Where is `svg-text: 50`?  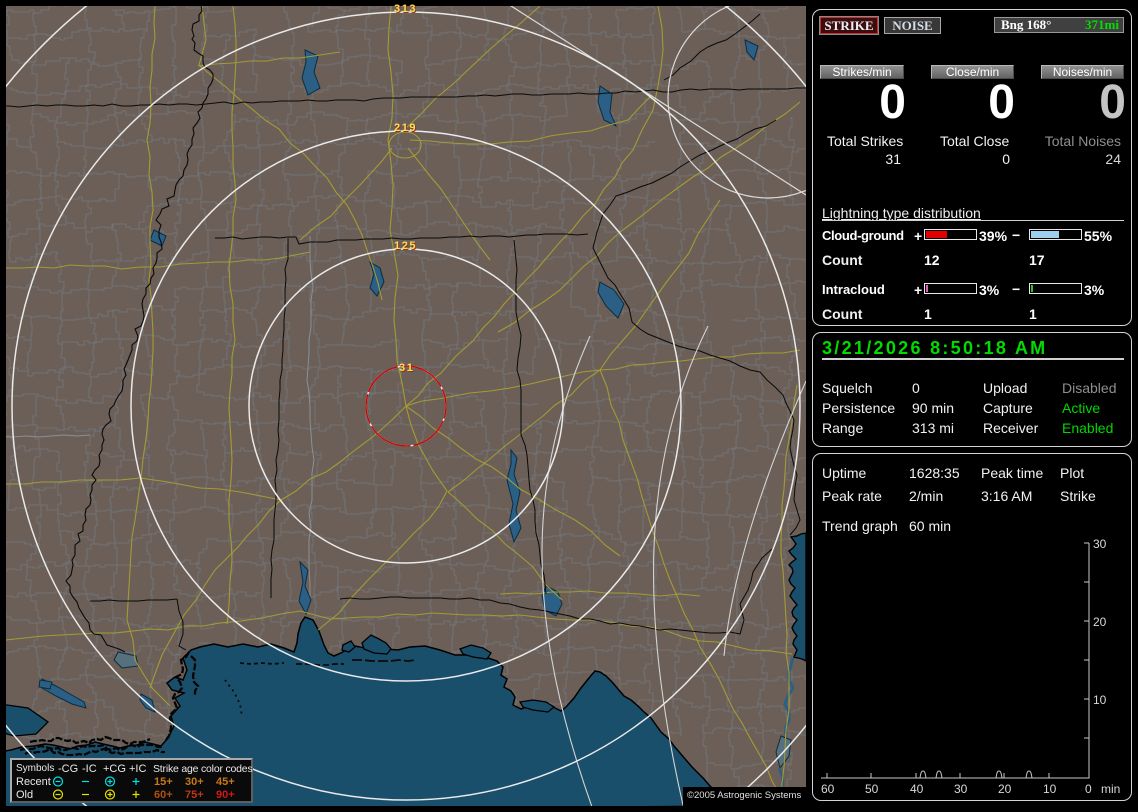 svg-text: 50 is located at coordinates (872, 789).